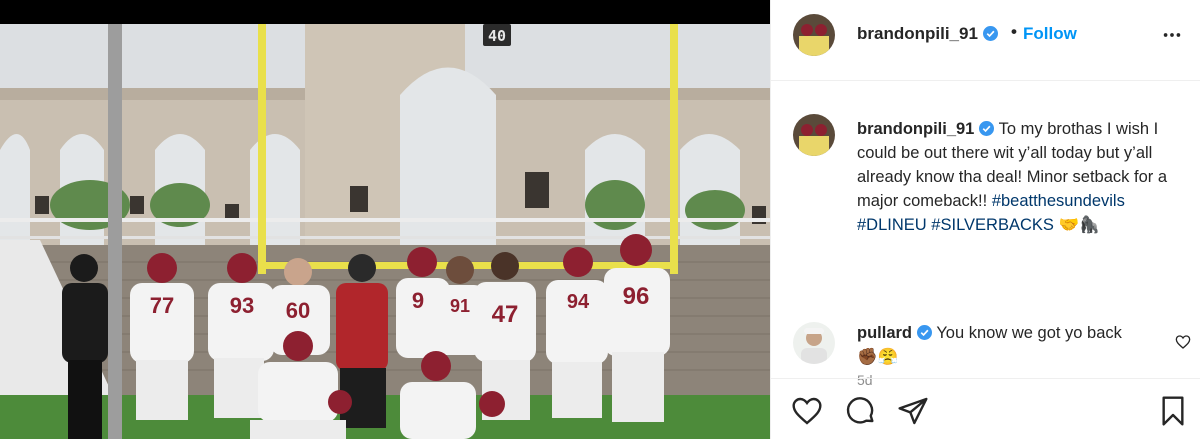 The image size is (1200, 439). I want to click on more-horizontal-icon, so click(1172, 35).